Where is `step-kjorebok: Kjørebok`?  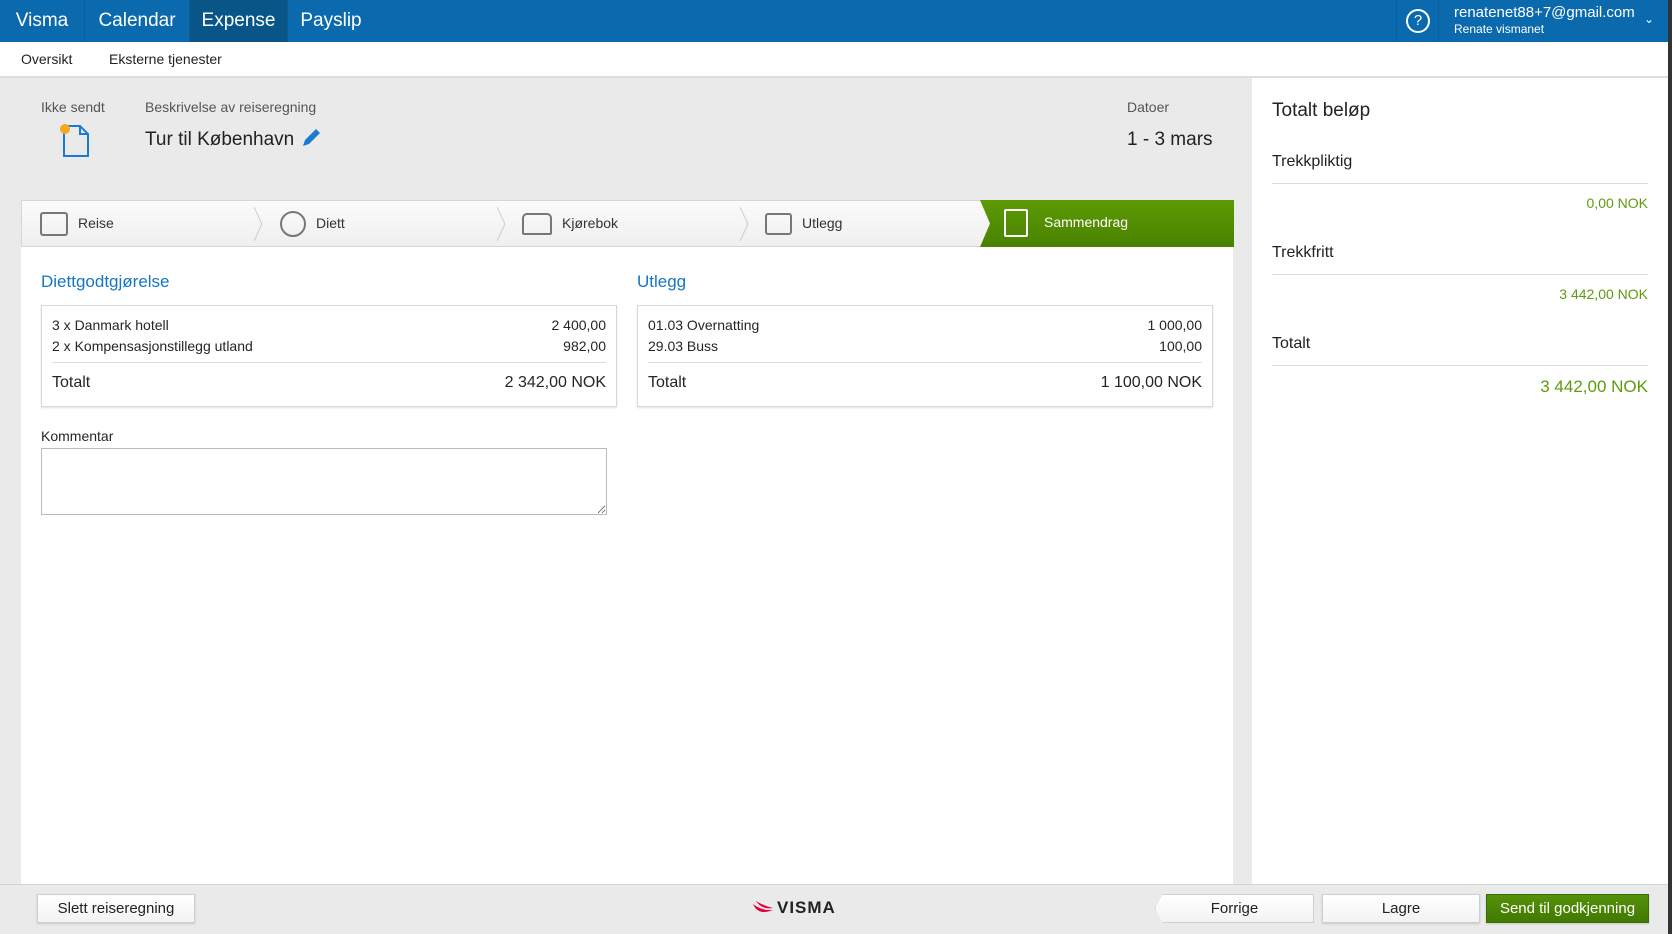
step-kjorebok: Kjørebok is located at coordinates (570, 223).